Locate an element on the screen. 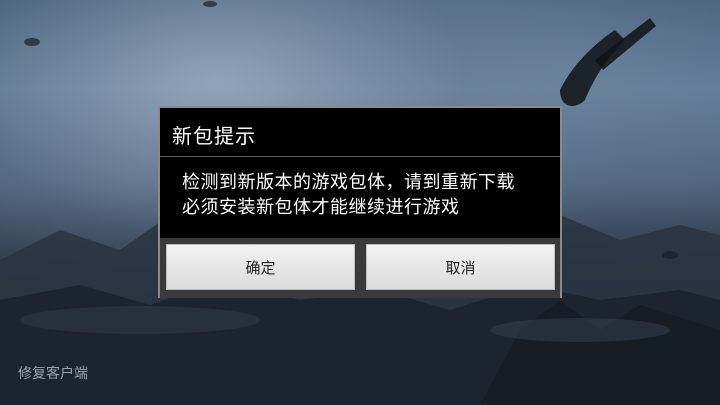 The width and height of the screenshot is (720, 405). title-divider is located at coordinates (360, 156).